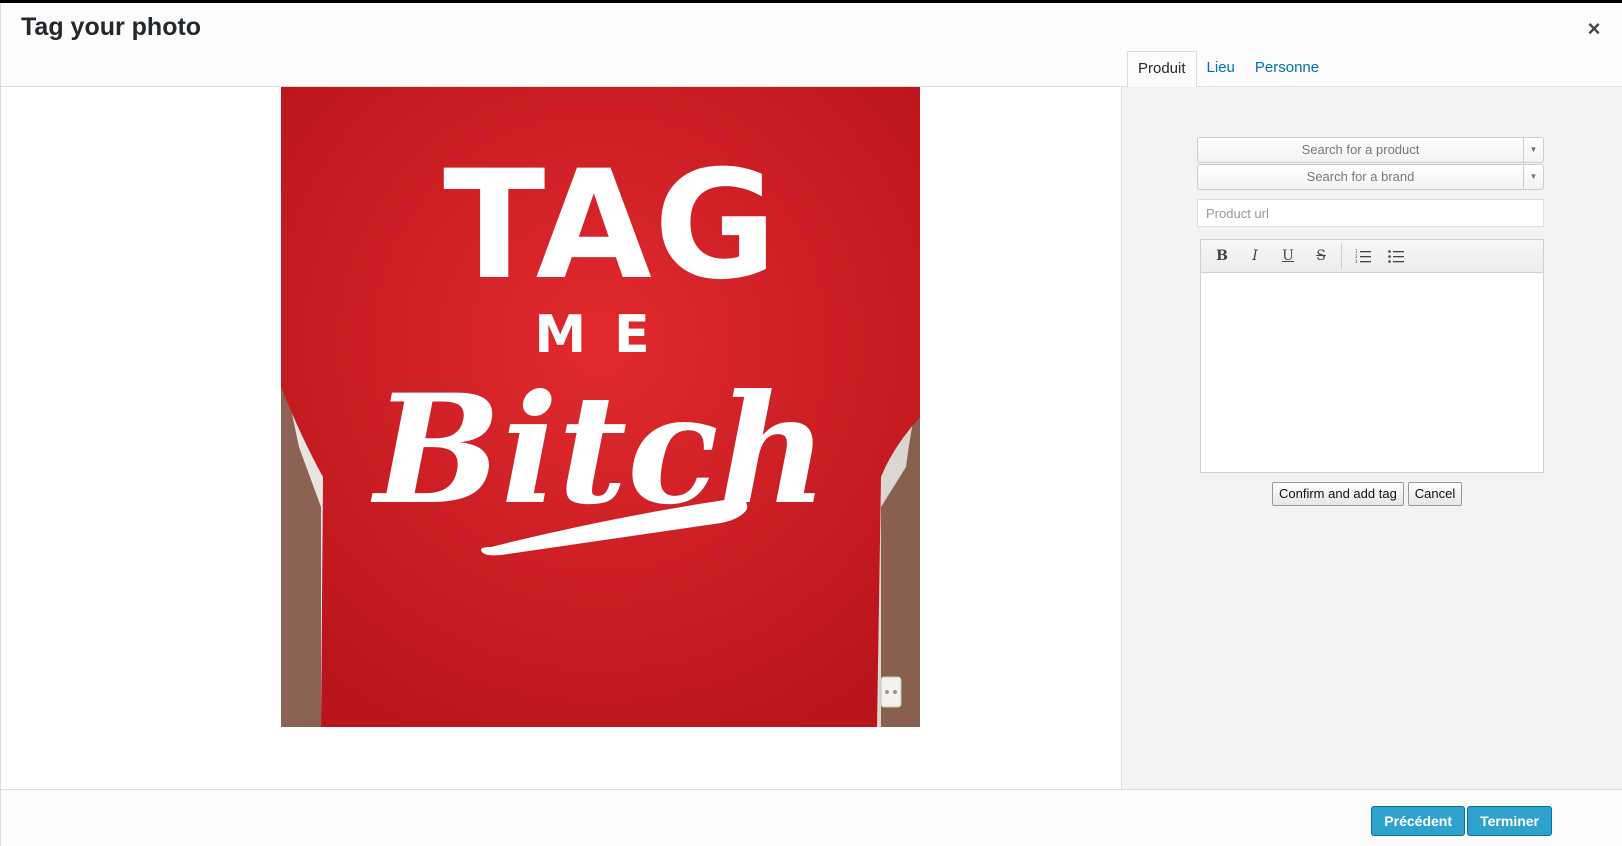  I want to click on svg-text: 3, so click(1356, 261).